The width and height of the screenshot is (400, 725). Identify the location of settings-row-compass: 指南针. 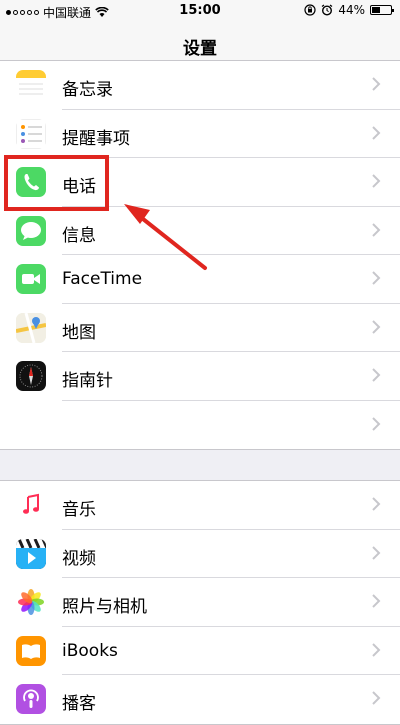
(200, 376).